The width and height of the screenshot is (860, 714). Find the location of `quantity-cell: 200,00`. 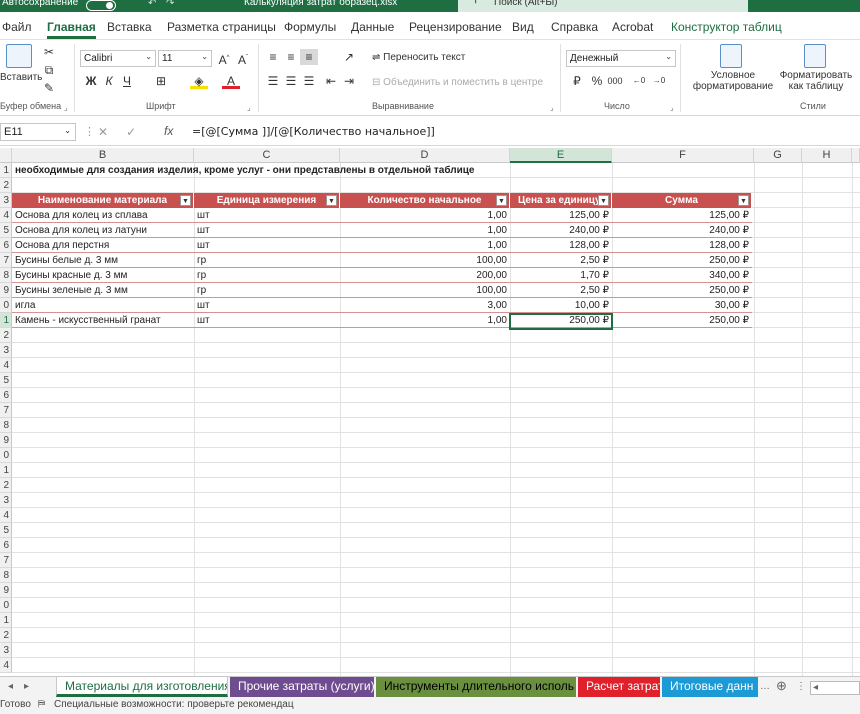

quantity-cell: 200,00 is located at coordinates (425, 275).